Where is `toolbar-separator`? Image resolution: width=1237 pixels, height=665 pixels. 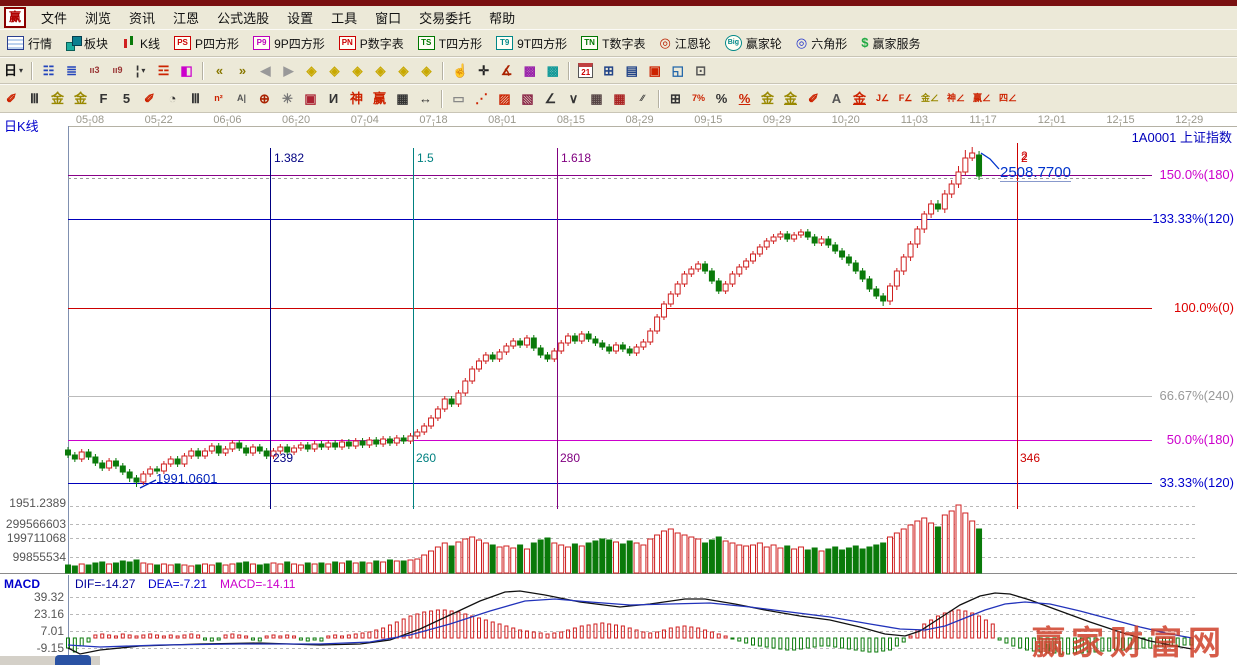
toolbar-separator is located at coordinates (442, 98).